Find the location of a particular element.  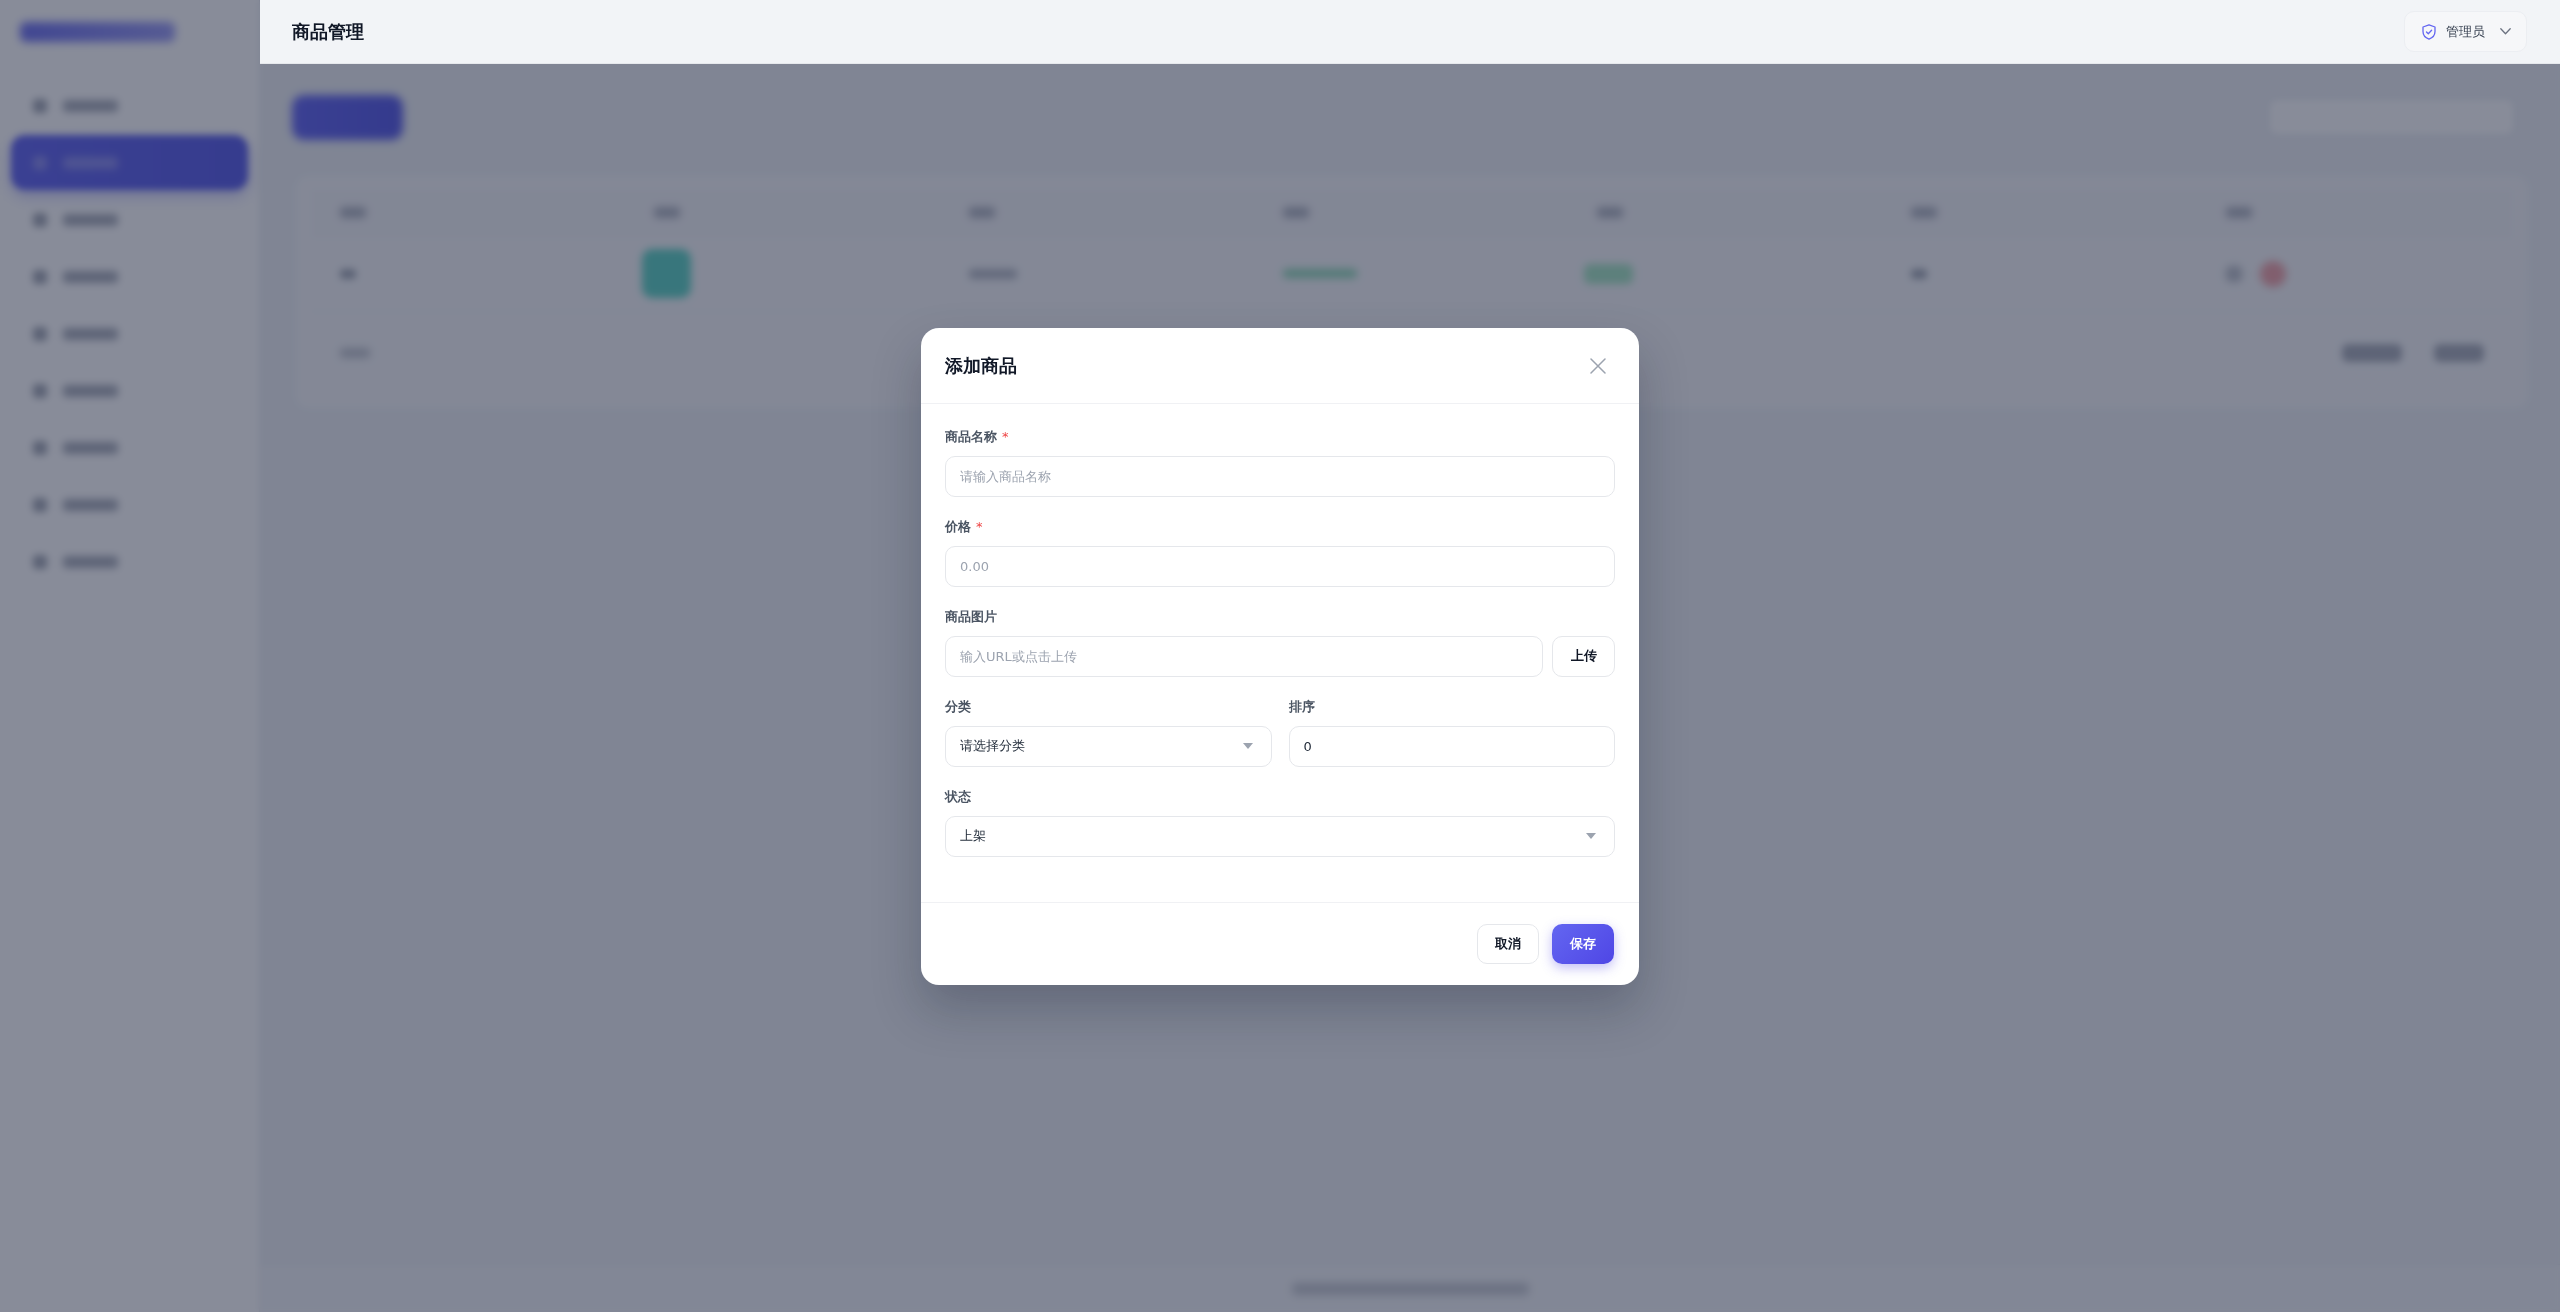

blurred-menu-item is located at coordinates (129, 162).